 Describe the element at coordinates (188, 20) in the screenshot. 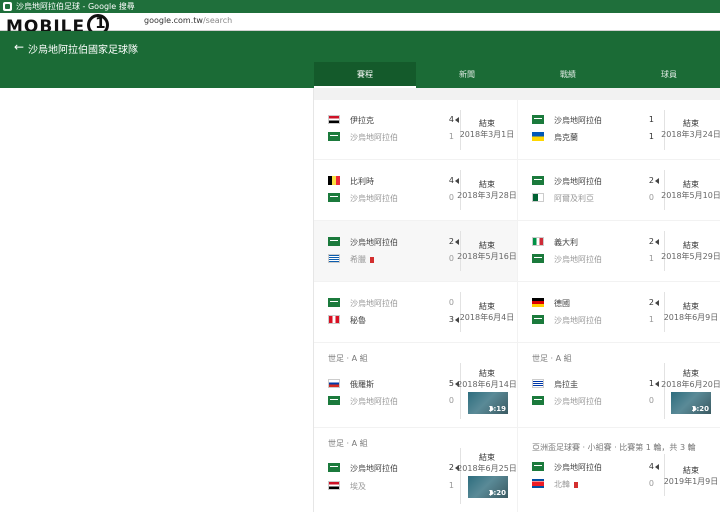

I see `url-text: google.com.tw/search` at that location.